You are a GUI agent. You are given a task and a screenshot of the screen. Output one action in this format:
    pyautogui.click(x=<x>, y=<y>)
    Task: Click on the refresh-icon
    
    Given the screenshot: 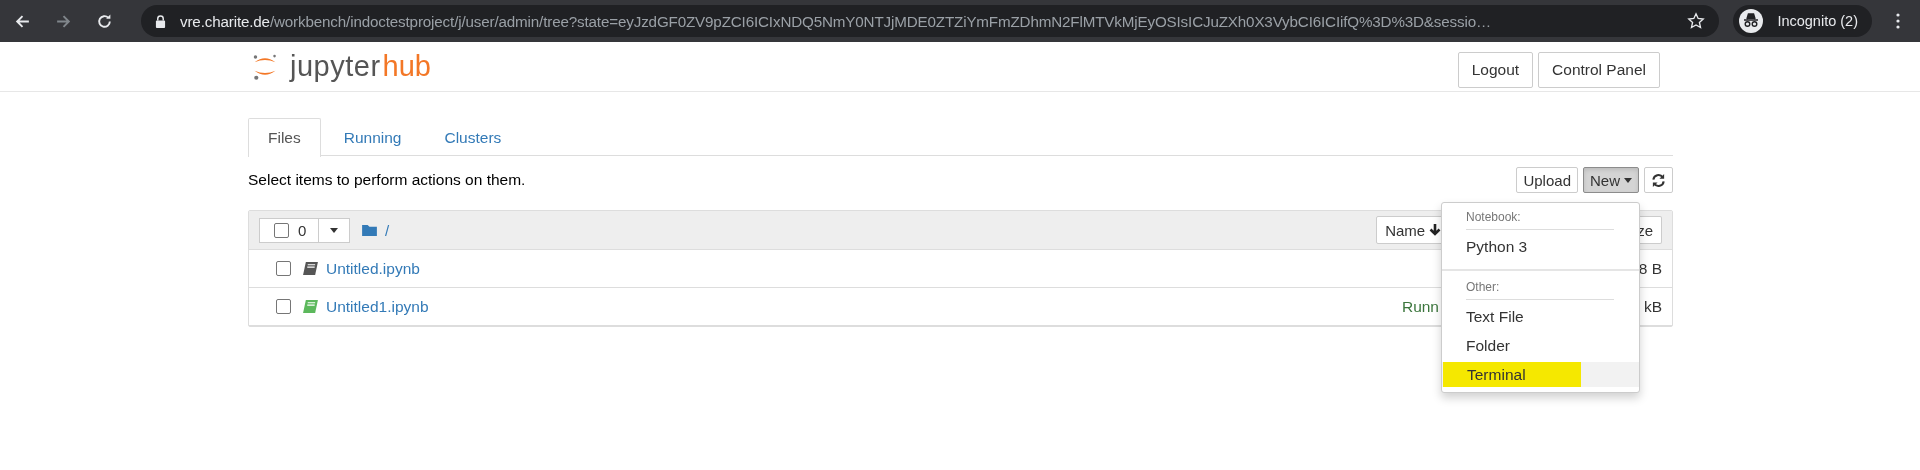 What is the action you would take?
    pyautogui.click(x=1658, y=180)
    